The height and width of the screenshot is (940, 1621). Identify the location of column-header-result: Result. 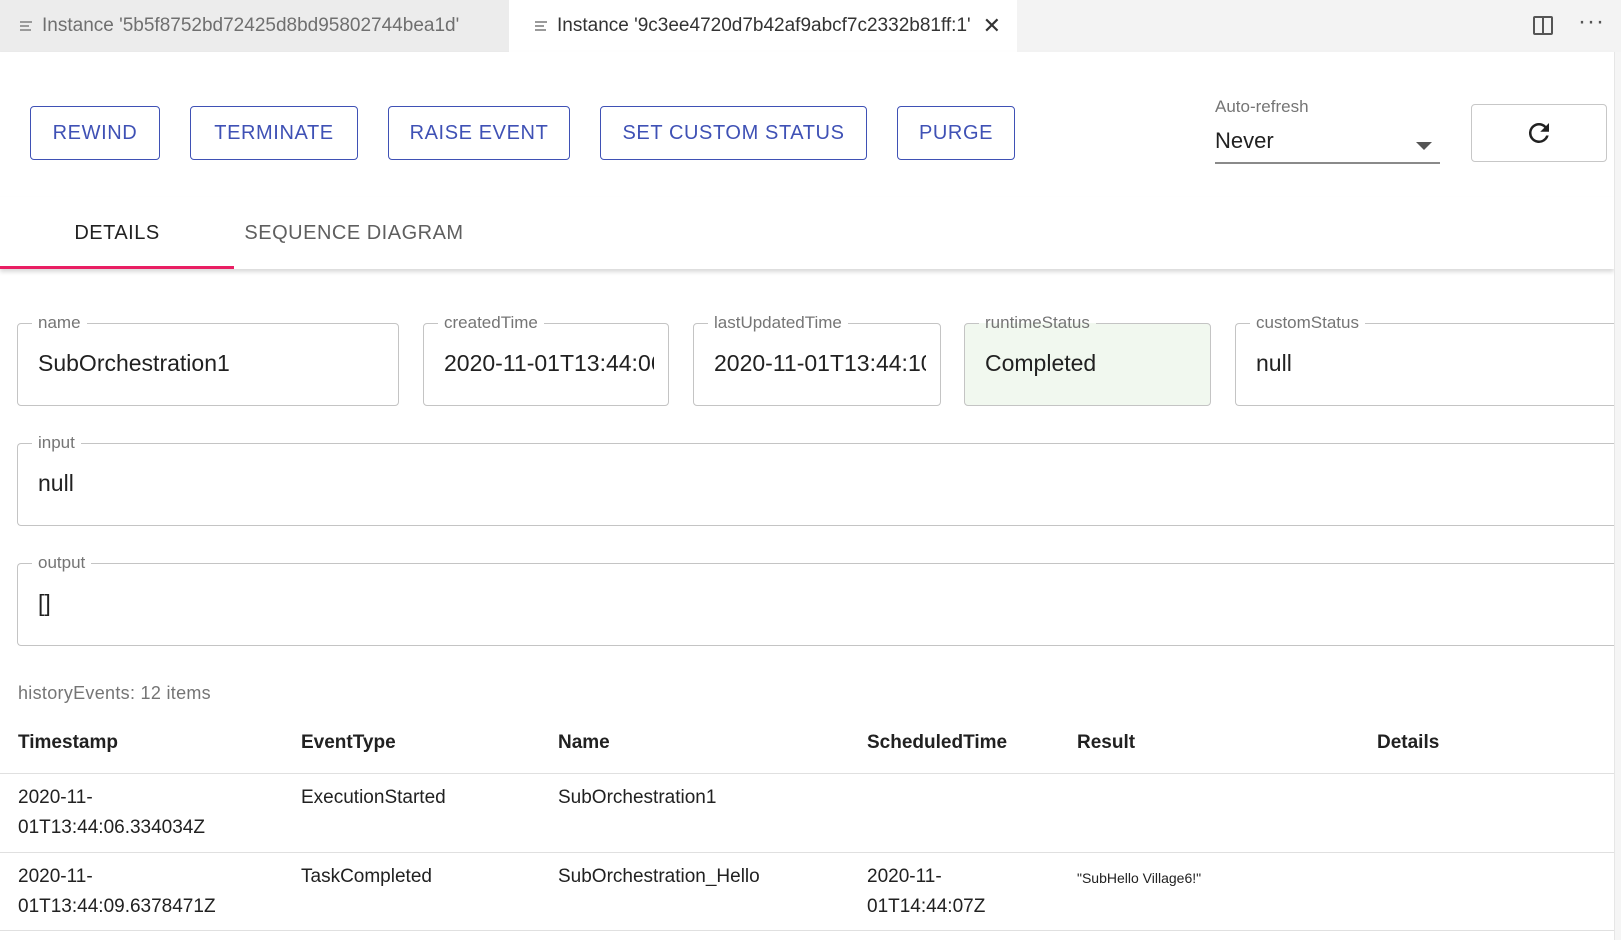
(1106, 742).